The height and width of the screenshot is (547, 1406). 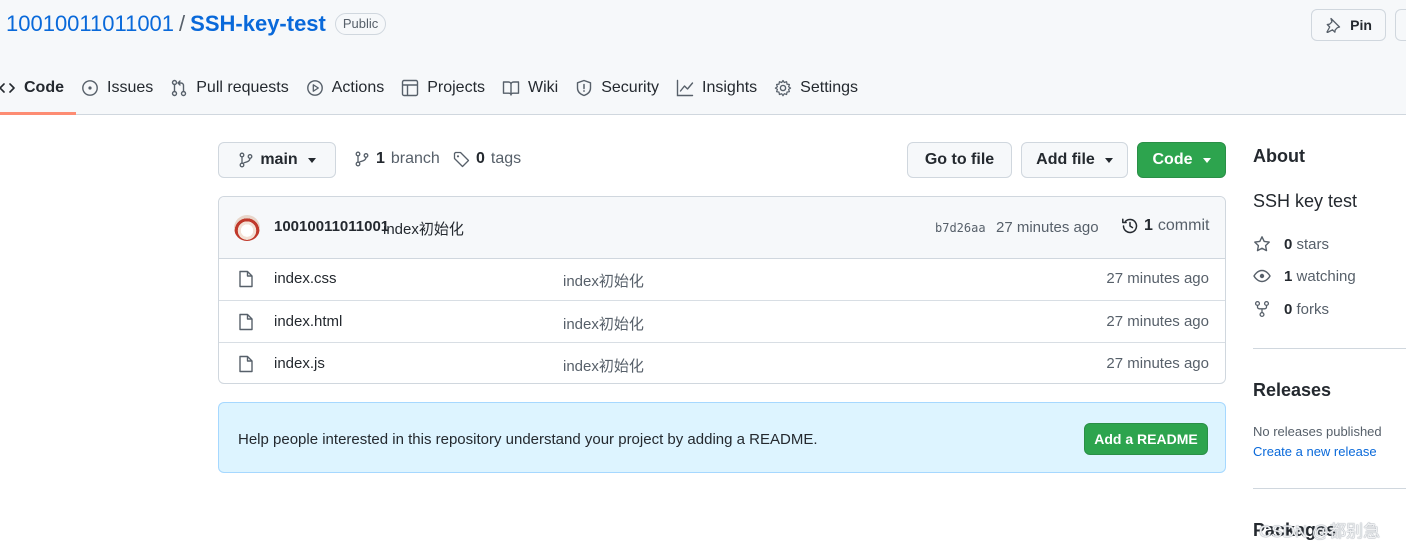 I want to click on tab-insights-label: Insights, so click(x=730, y=87).